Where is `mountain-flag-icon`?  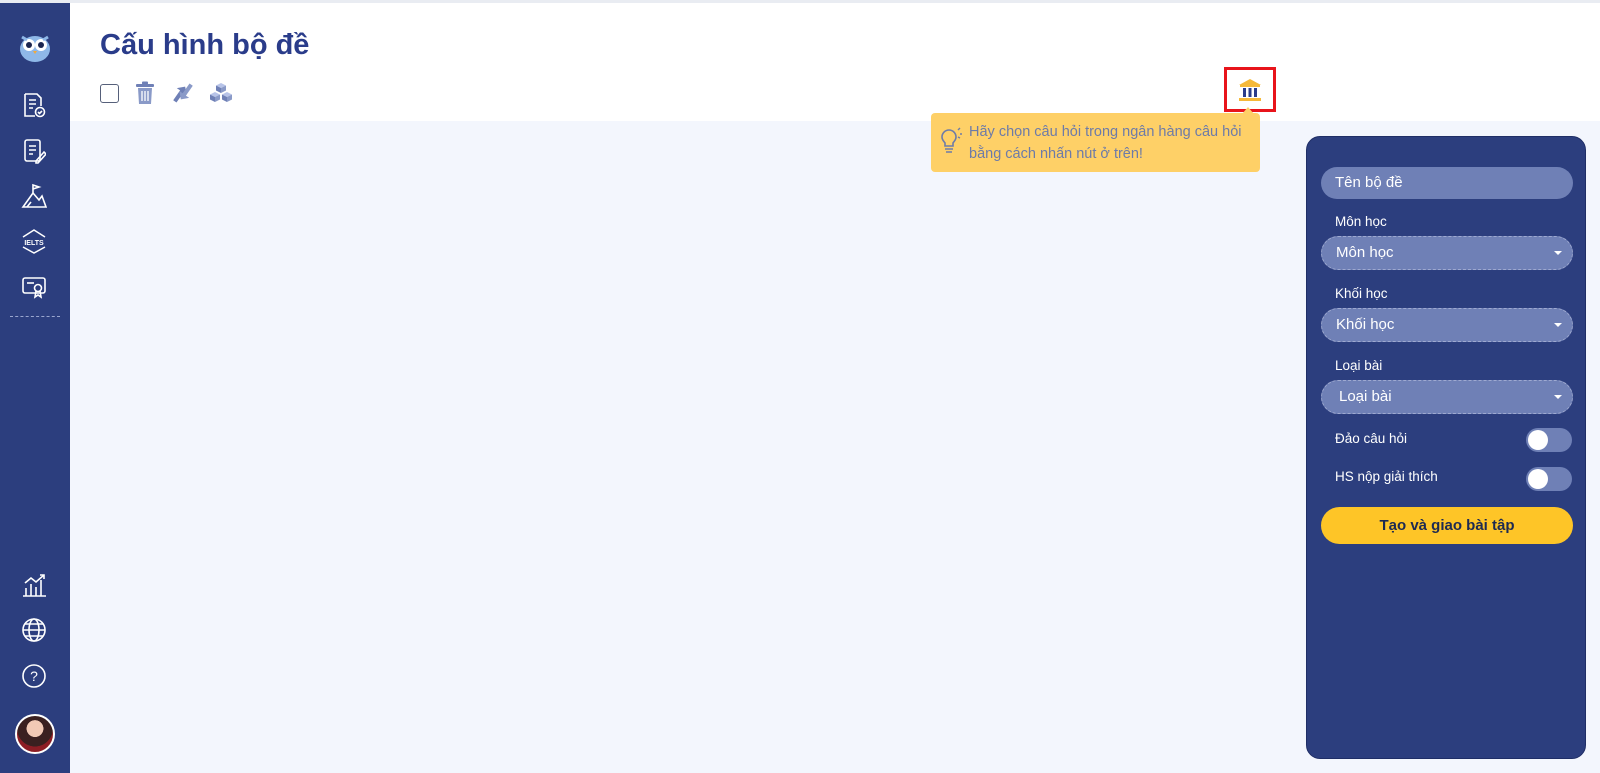 mountain-flag-icon is located at coordinates (34, 196).